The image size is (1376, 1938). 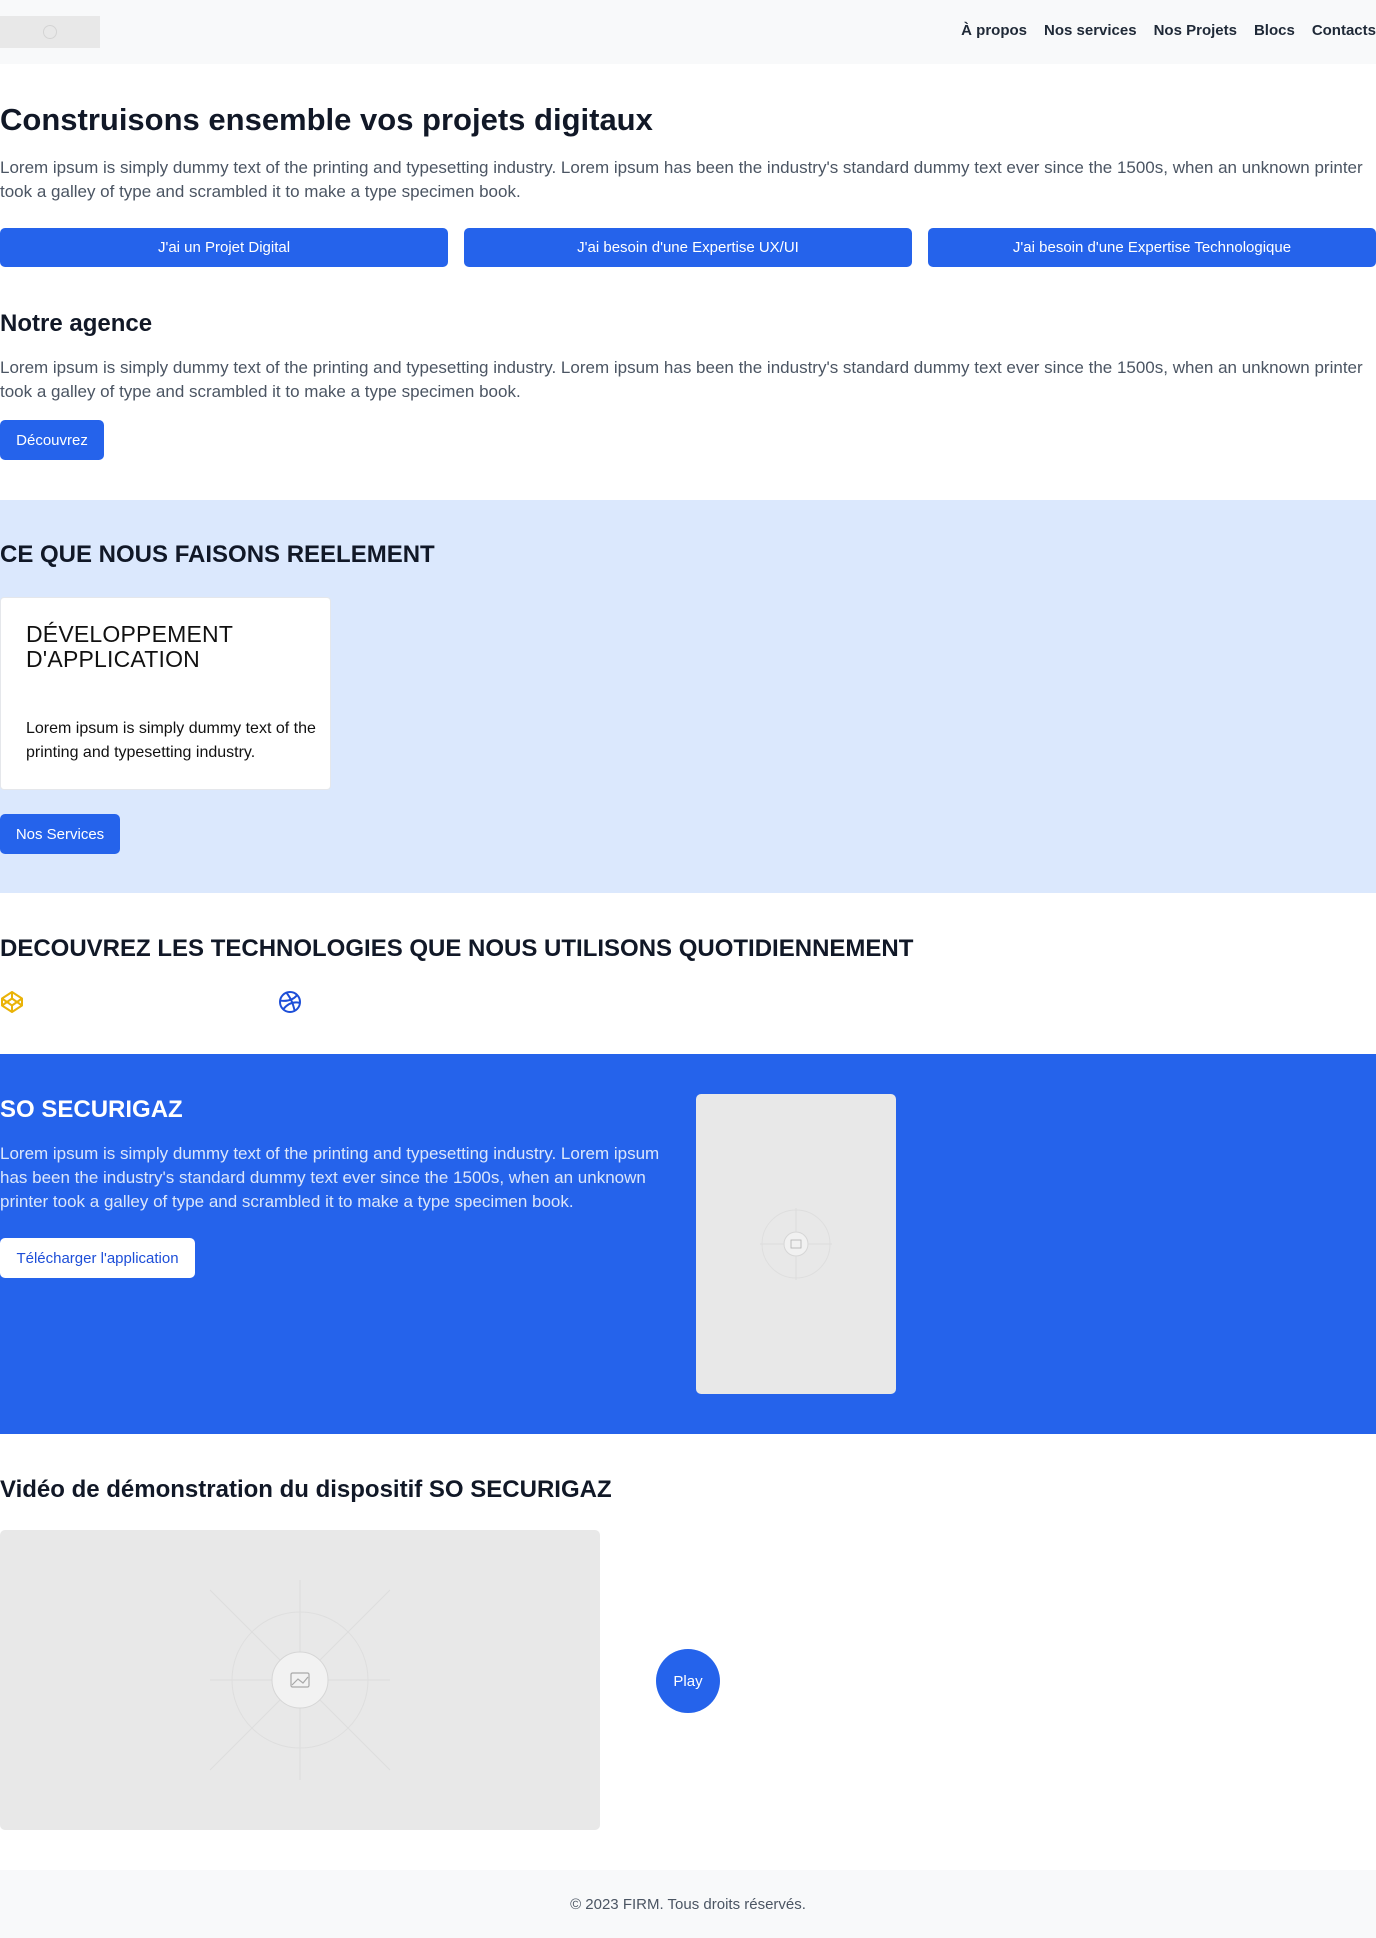 What do you see at coordinates (796, 1244) in the screenshot?
I see `product-image` at bounding box center [796, 1244].